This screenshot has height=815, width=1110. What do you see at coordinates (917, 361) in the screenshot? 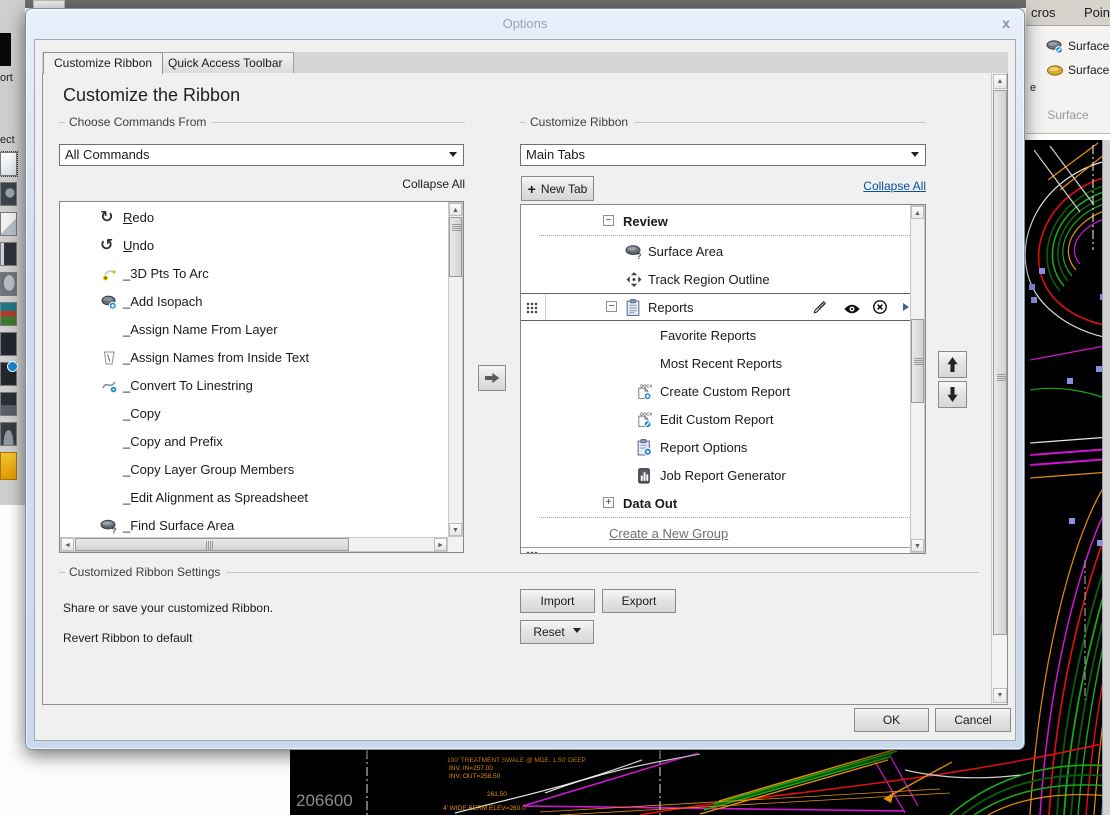
I see `tree-vscroll-thumb` at bounding box center [917, 361].